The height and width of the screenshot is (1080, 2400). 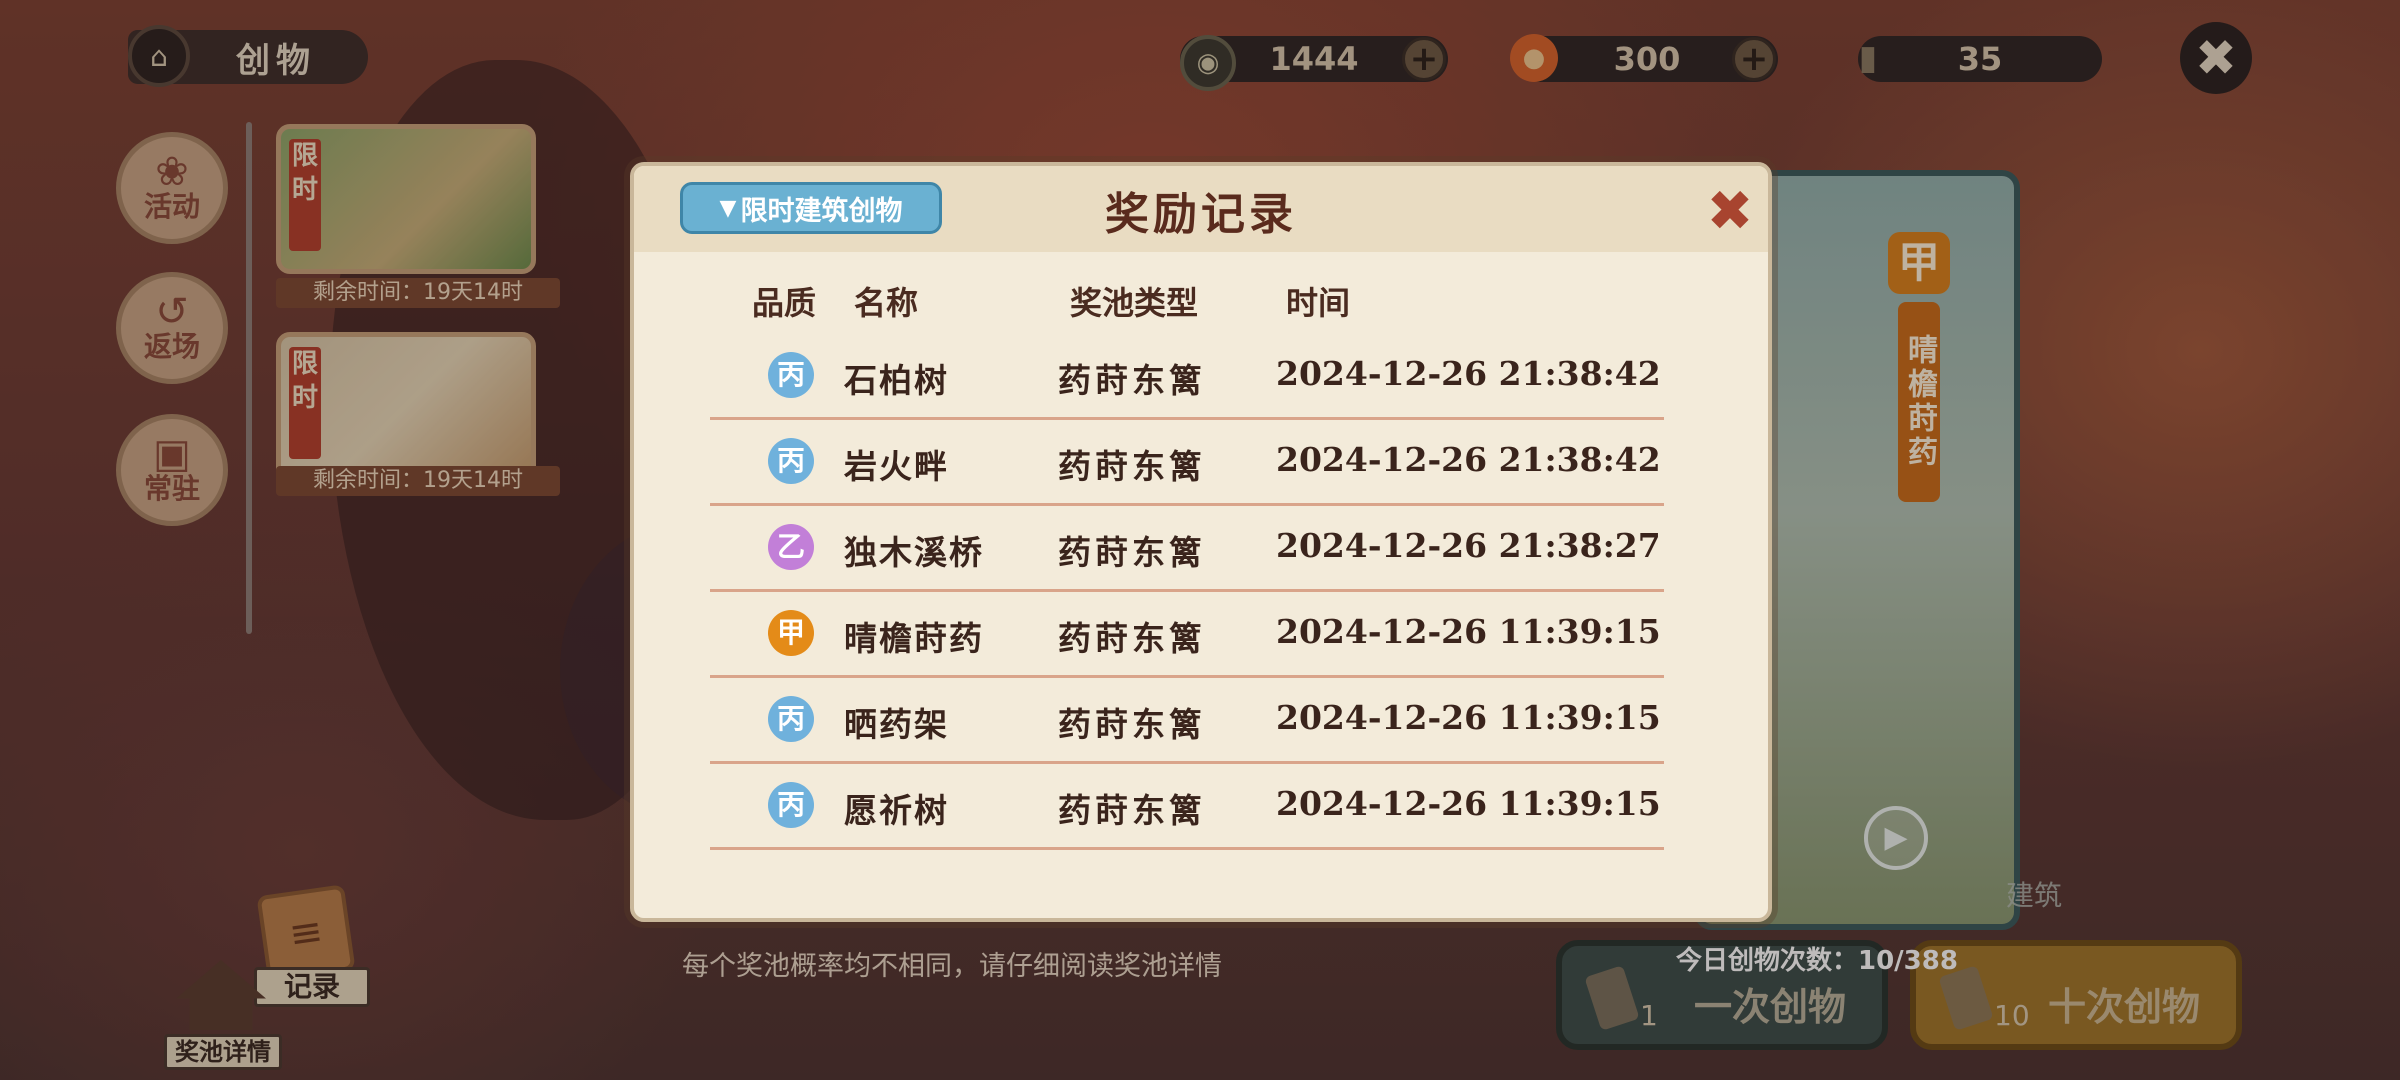 I want to click on table-row: 丙 石柏树 药莳东篱 2024-12-26 21:38:42, so click(x=1187, y=377).